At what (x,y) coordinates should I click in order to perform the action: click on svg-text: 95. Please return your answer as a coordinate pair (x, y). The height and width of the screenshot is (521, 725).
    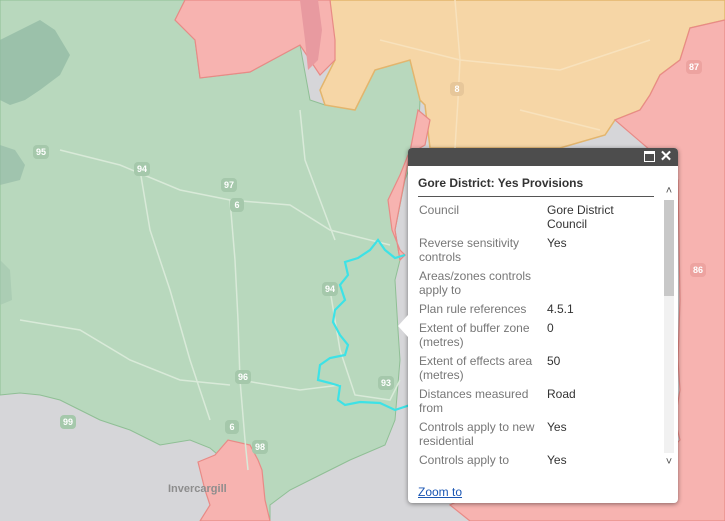
    Looking at the image, I should click on (41, 152).